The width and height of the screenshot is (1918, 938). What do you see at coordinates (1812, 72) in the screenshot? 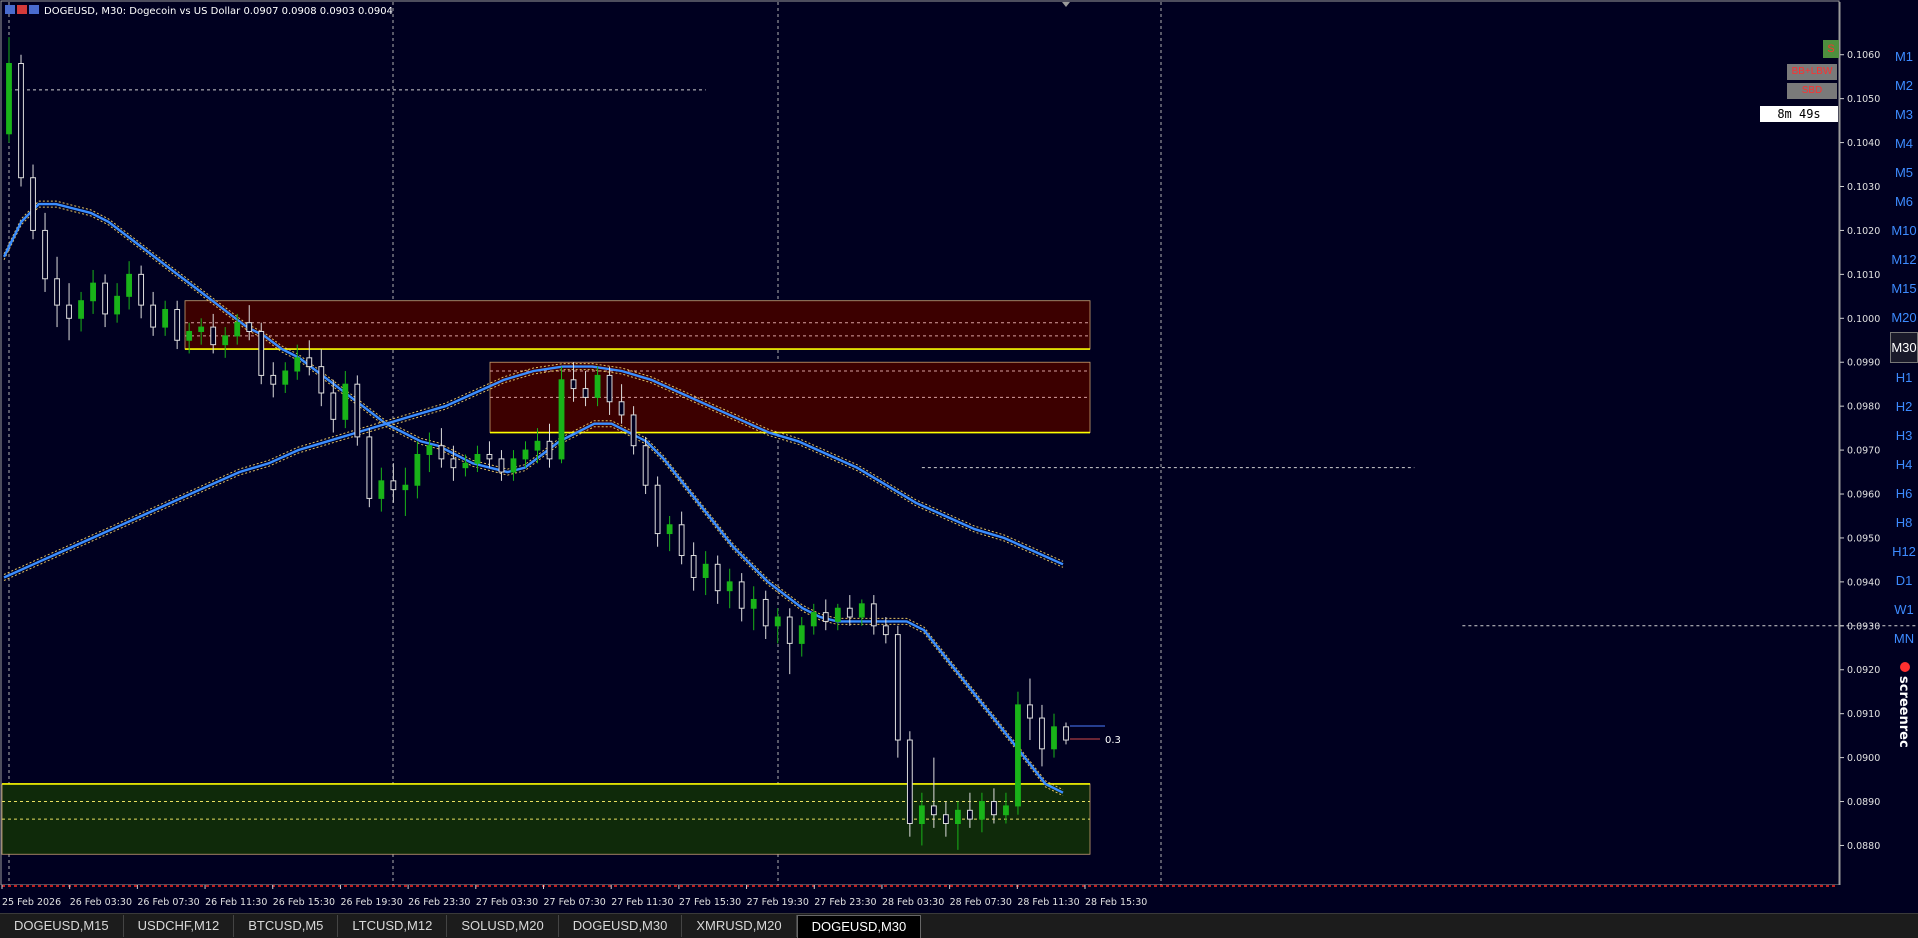
I see `bb-lbw-button: BB+LBW` at bounding box center [1812, 72].